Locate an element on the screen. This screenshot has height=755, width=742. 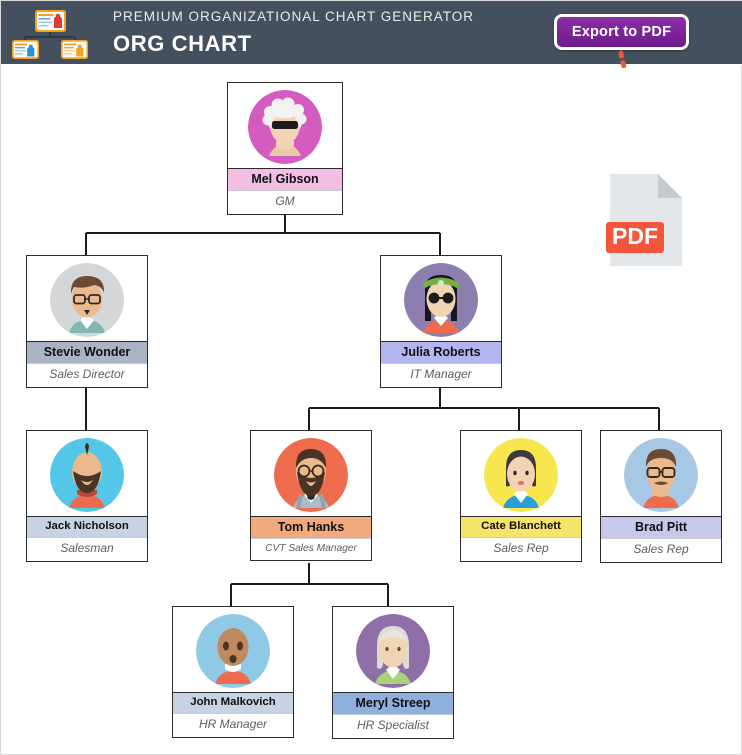
org-node-julia-roberts: Julia Roberts IT Manager is located at coordinates (441, 321).